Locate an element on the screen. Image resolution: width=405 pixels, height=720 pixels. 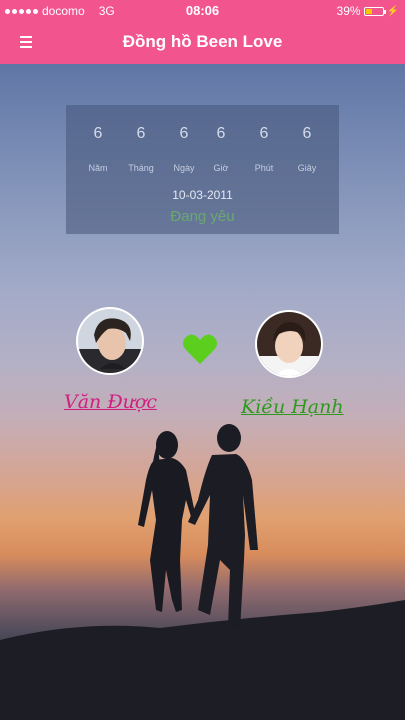
counter-value: 6 is located at coordinates (307, 133).